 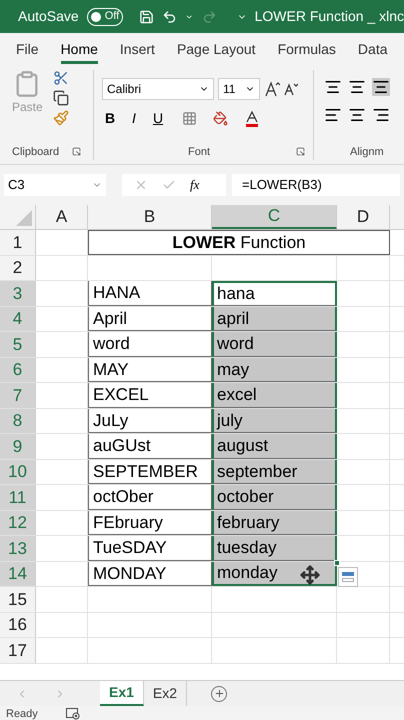 I want to click on grow-font-icon, so click(x=272, y=89).